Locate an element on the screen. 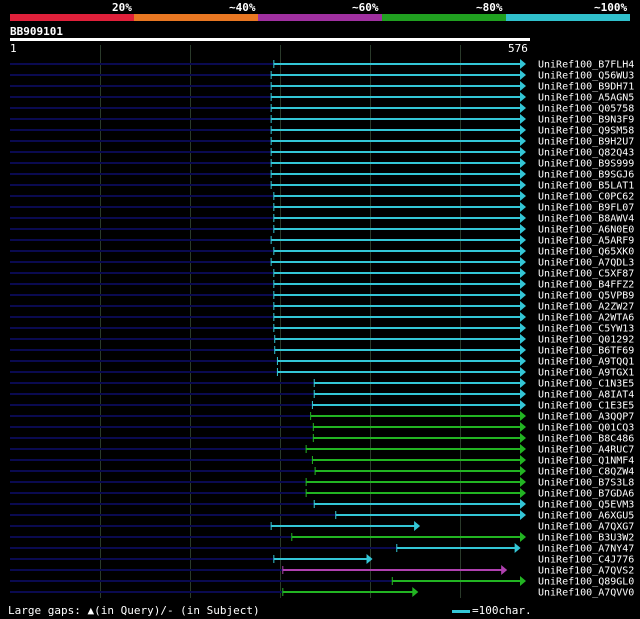  hit-row: UniRef100_C1N3E5 is located at coordinates (322, 384).